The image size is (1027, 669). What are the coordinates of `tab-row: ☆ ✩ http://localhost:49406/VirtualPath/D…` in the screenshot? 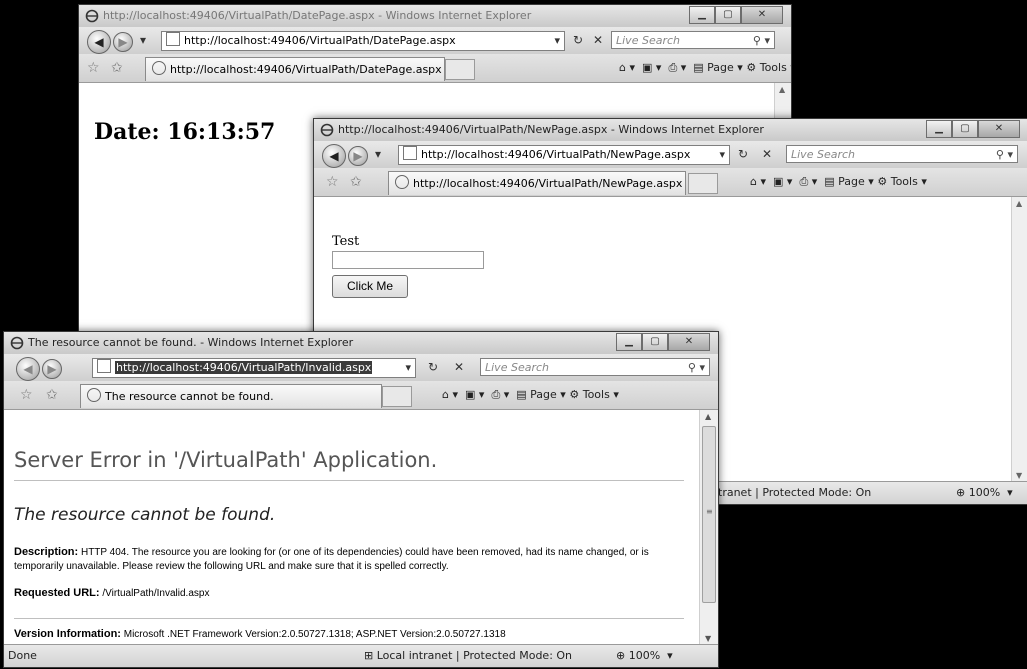 It's located at (435, 68).